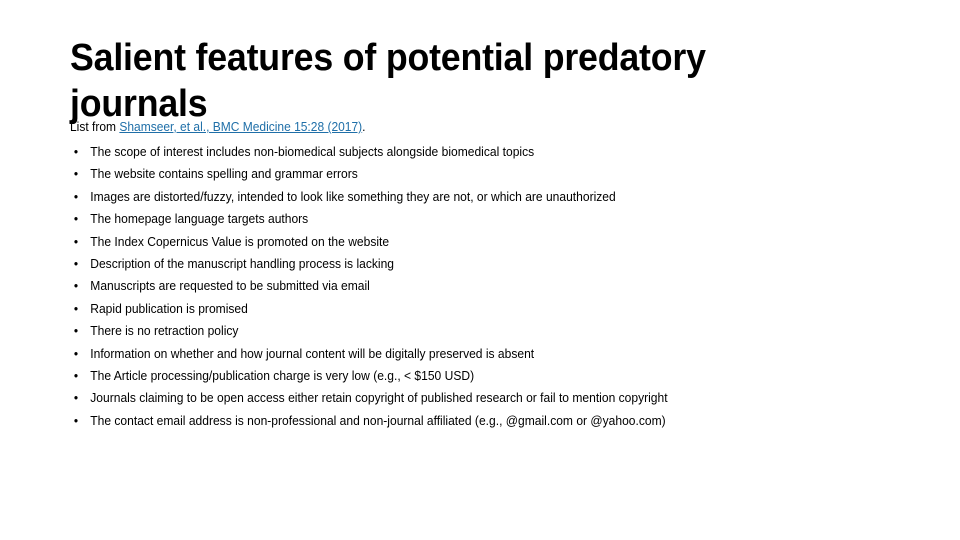 The width and height of the screenshot is (960, 540). Describe the element at coordinates (364, 127) in the screenshot. I see `source-suffix-label: .` at that location.